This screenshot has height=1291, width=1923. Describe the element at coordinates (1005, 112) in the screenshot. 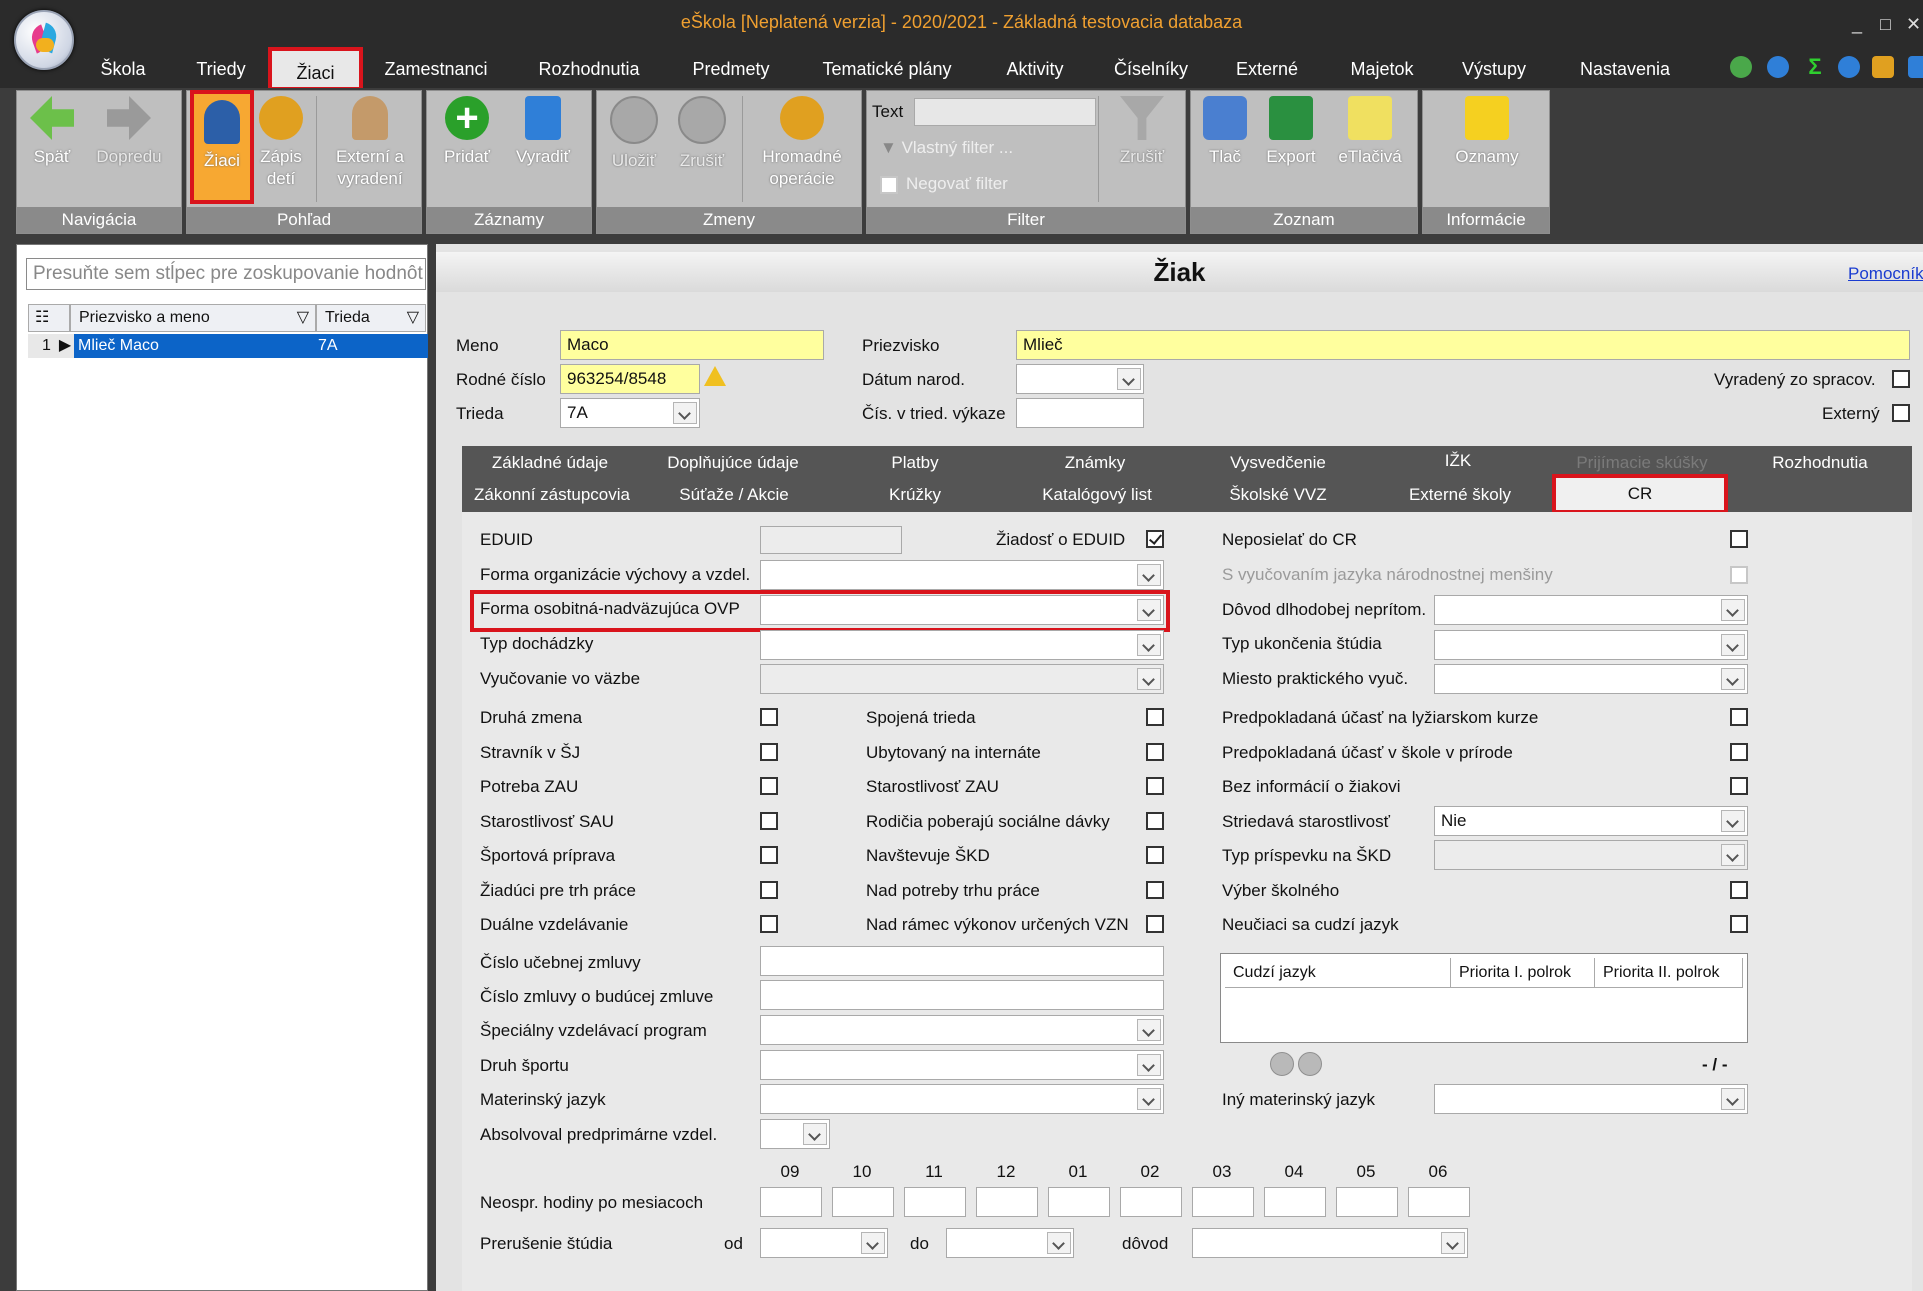

I see `filter-text-input` at that location.